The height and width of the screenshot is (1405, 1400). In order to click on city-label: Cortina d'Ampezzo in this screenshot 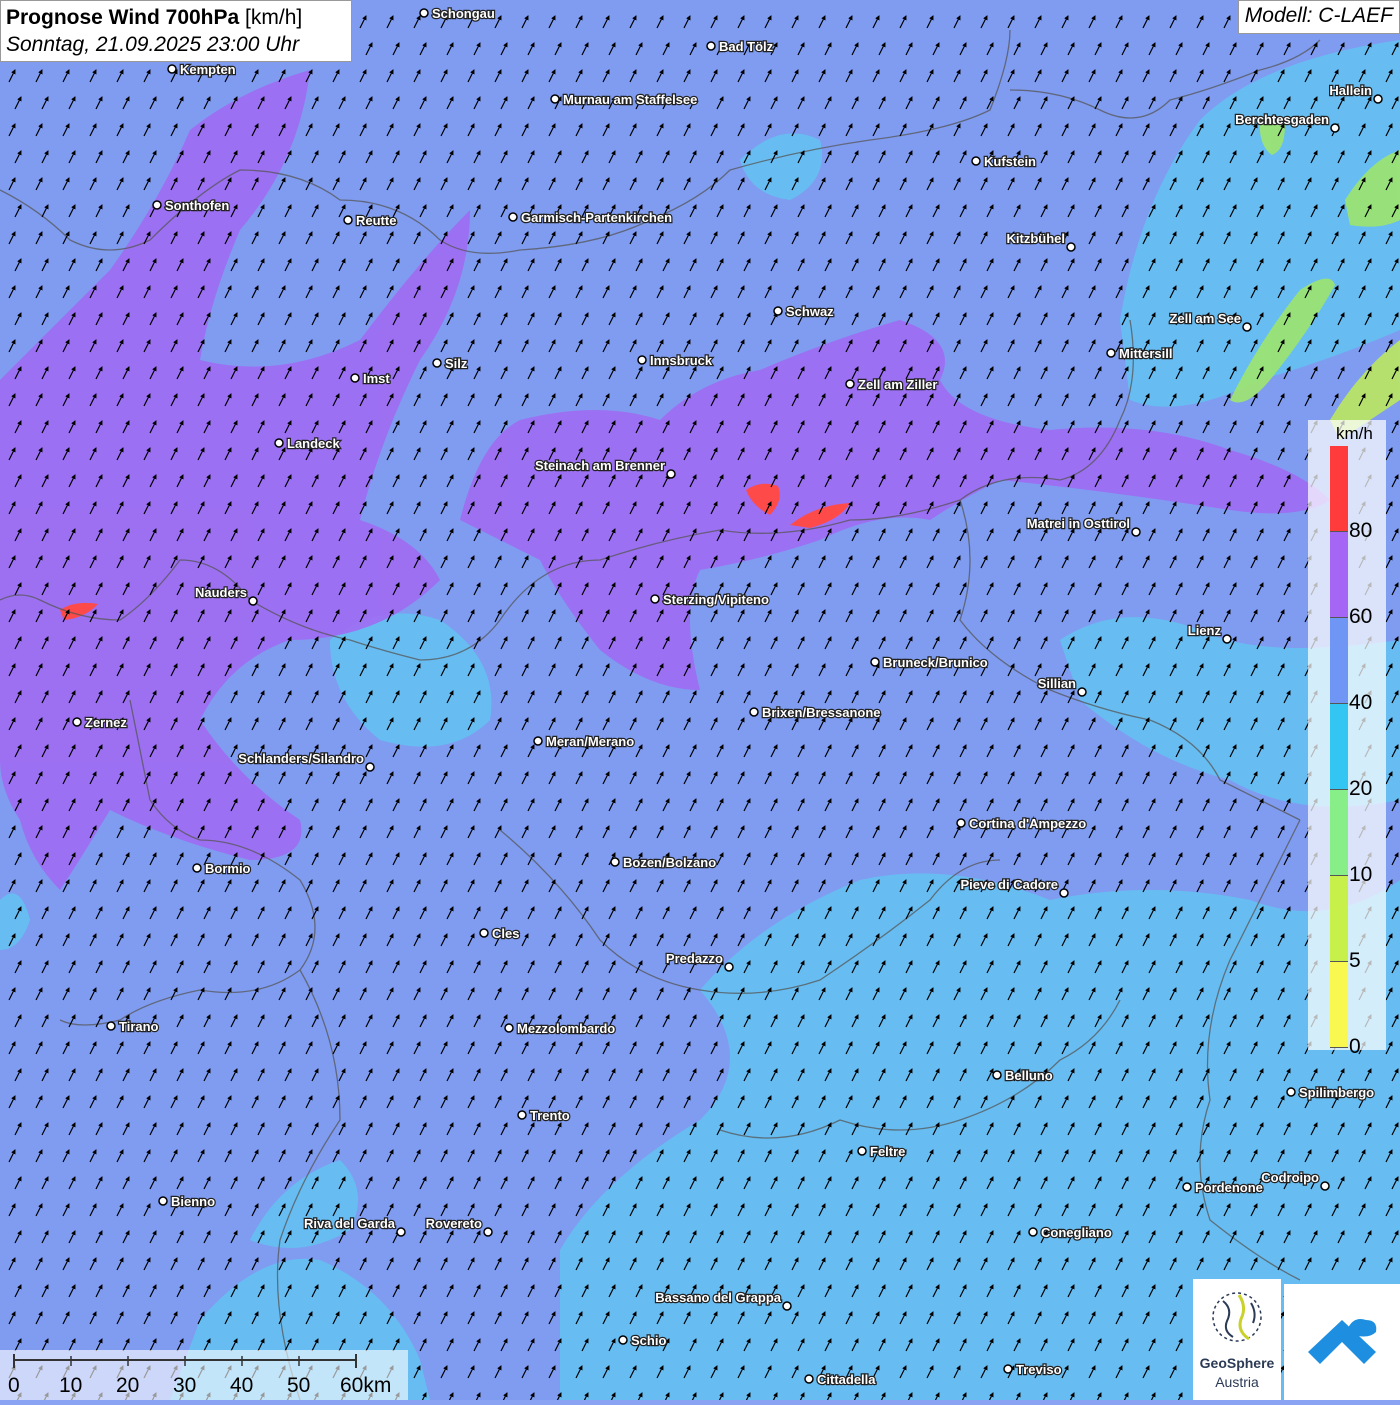, I will do `click(1027, 823)`.